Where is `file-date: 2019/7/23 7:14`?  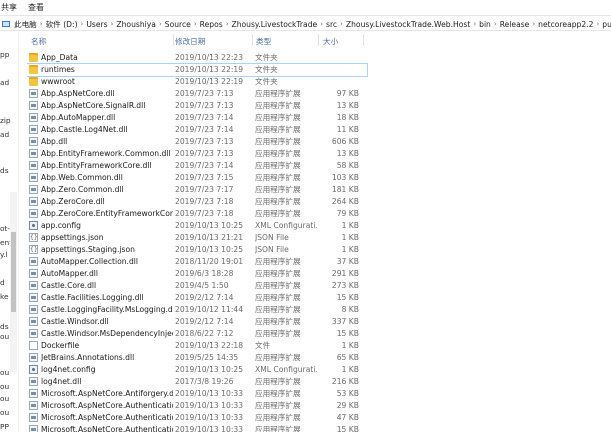
file-date: 2019/7/23 7:14 is located at coordinates (204, 117).